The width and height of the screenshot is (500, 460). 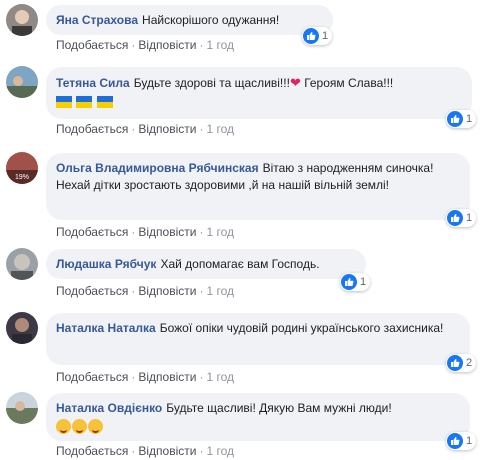 What do you see at coordinates (106, 264) in the screenshot?
I see `comment-author: Людашка Рябчук` at bounding box center [106, 264].